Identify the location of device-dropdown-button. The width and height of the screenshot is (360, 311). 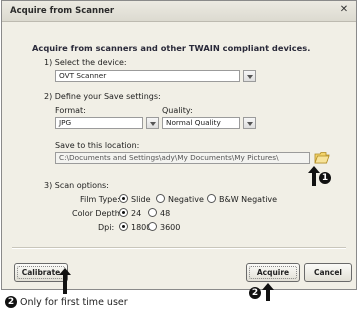
(249, 76).